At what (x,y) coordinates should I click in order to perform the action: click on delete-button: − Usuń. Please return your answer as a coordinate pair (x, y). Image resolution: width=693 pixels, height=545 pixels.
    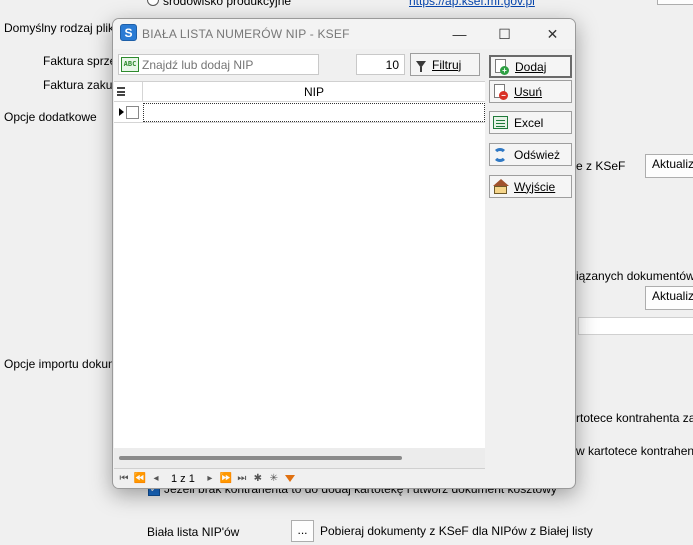
    Looking at the image, I should click on (530, 91).